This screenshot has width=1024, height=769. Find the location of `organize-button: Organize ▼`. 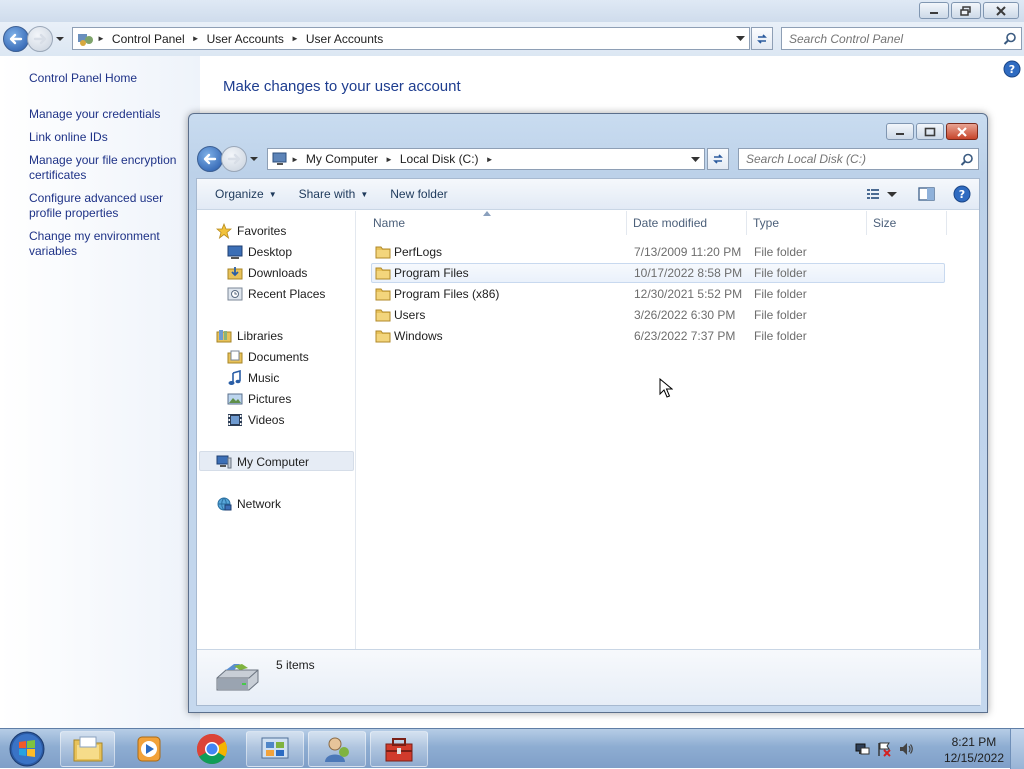

organize-button: Organize ▼ is located at coordinates (246, 194).